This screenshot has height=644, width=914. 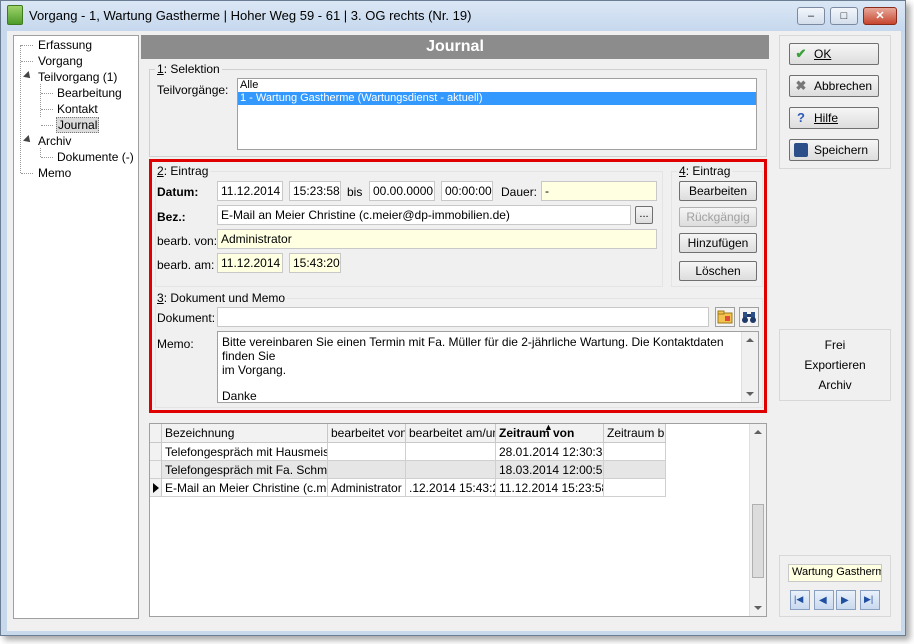 I want to click on table-cell: 18.03.2014 12:00:52, so click(x=550, y=470).